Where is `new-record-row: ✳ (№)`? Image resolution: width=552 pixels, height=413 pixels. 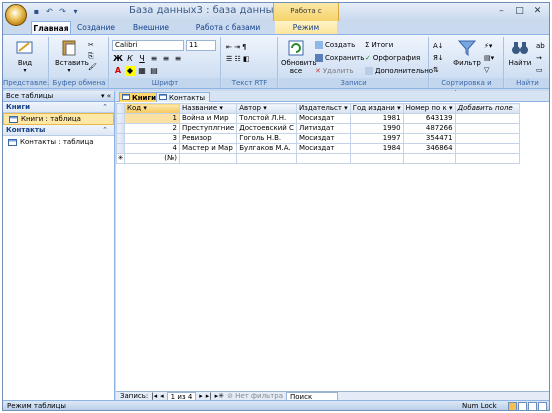
new-record-row: ✳ (№) is located at coordinates (318, 158).